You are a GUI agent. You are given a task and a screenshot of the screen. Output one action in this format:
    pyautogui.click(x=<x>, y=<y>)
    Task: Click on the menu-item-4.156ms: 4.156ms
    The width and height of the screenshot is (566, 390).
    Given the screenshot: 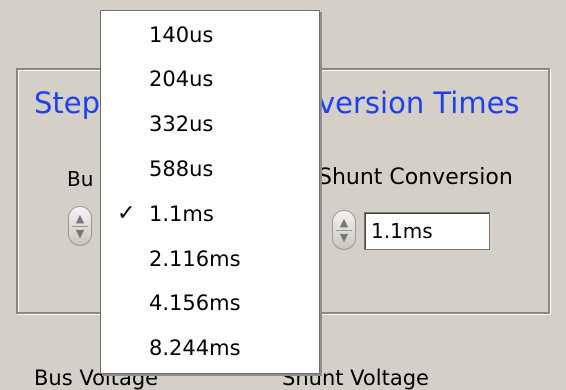 What is the action you would take?
    pyautogui.click(x=210, y=303)
    